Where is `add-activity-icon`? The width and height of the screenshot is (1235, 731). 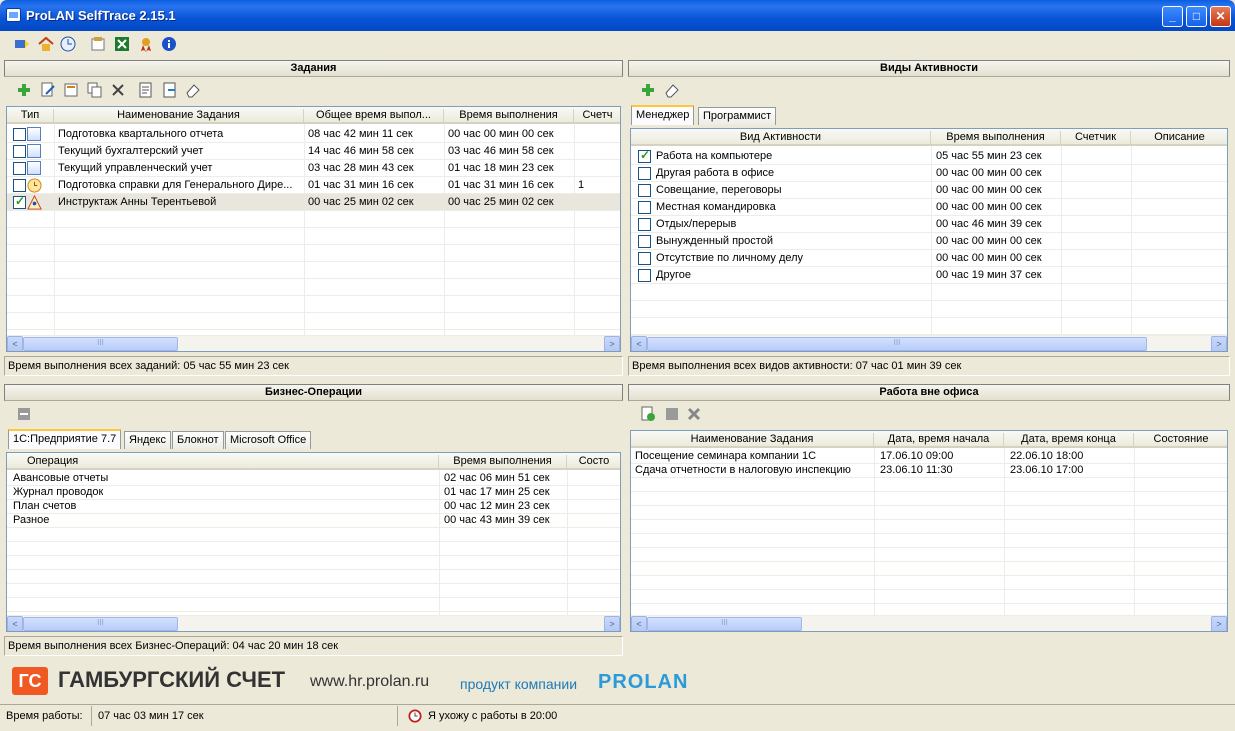 add-activity-icon is located at coordinates (648, 90).